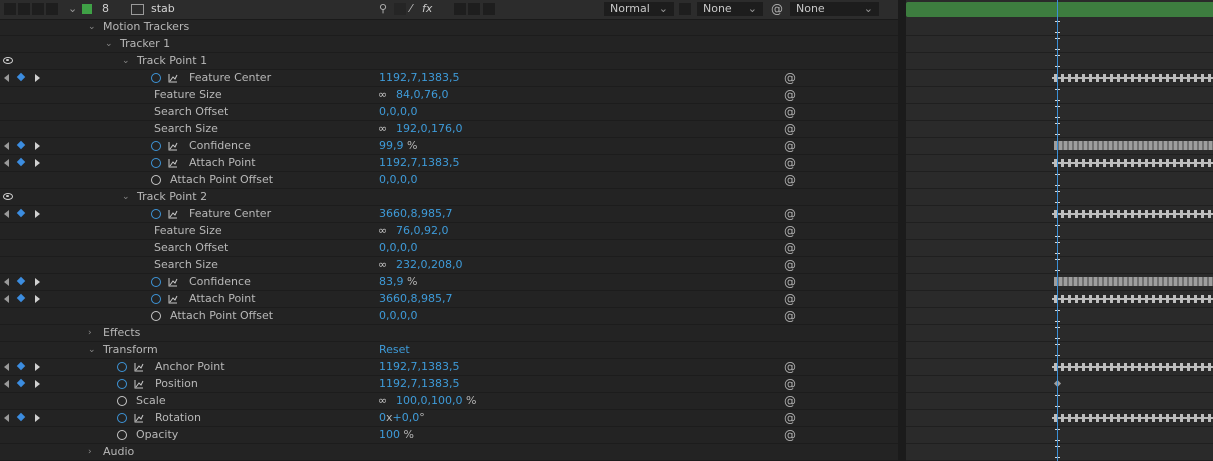  What do you see at coordinates (449, 180) in the screenshot?
I see `property-row: Attach Point Offset 0,0,0,0 @` at bounding box center [449, 180].